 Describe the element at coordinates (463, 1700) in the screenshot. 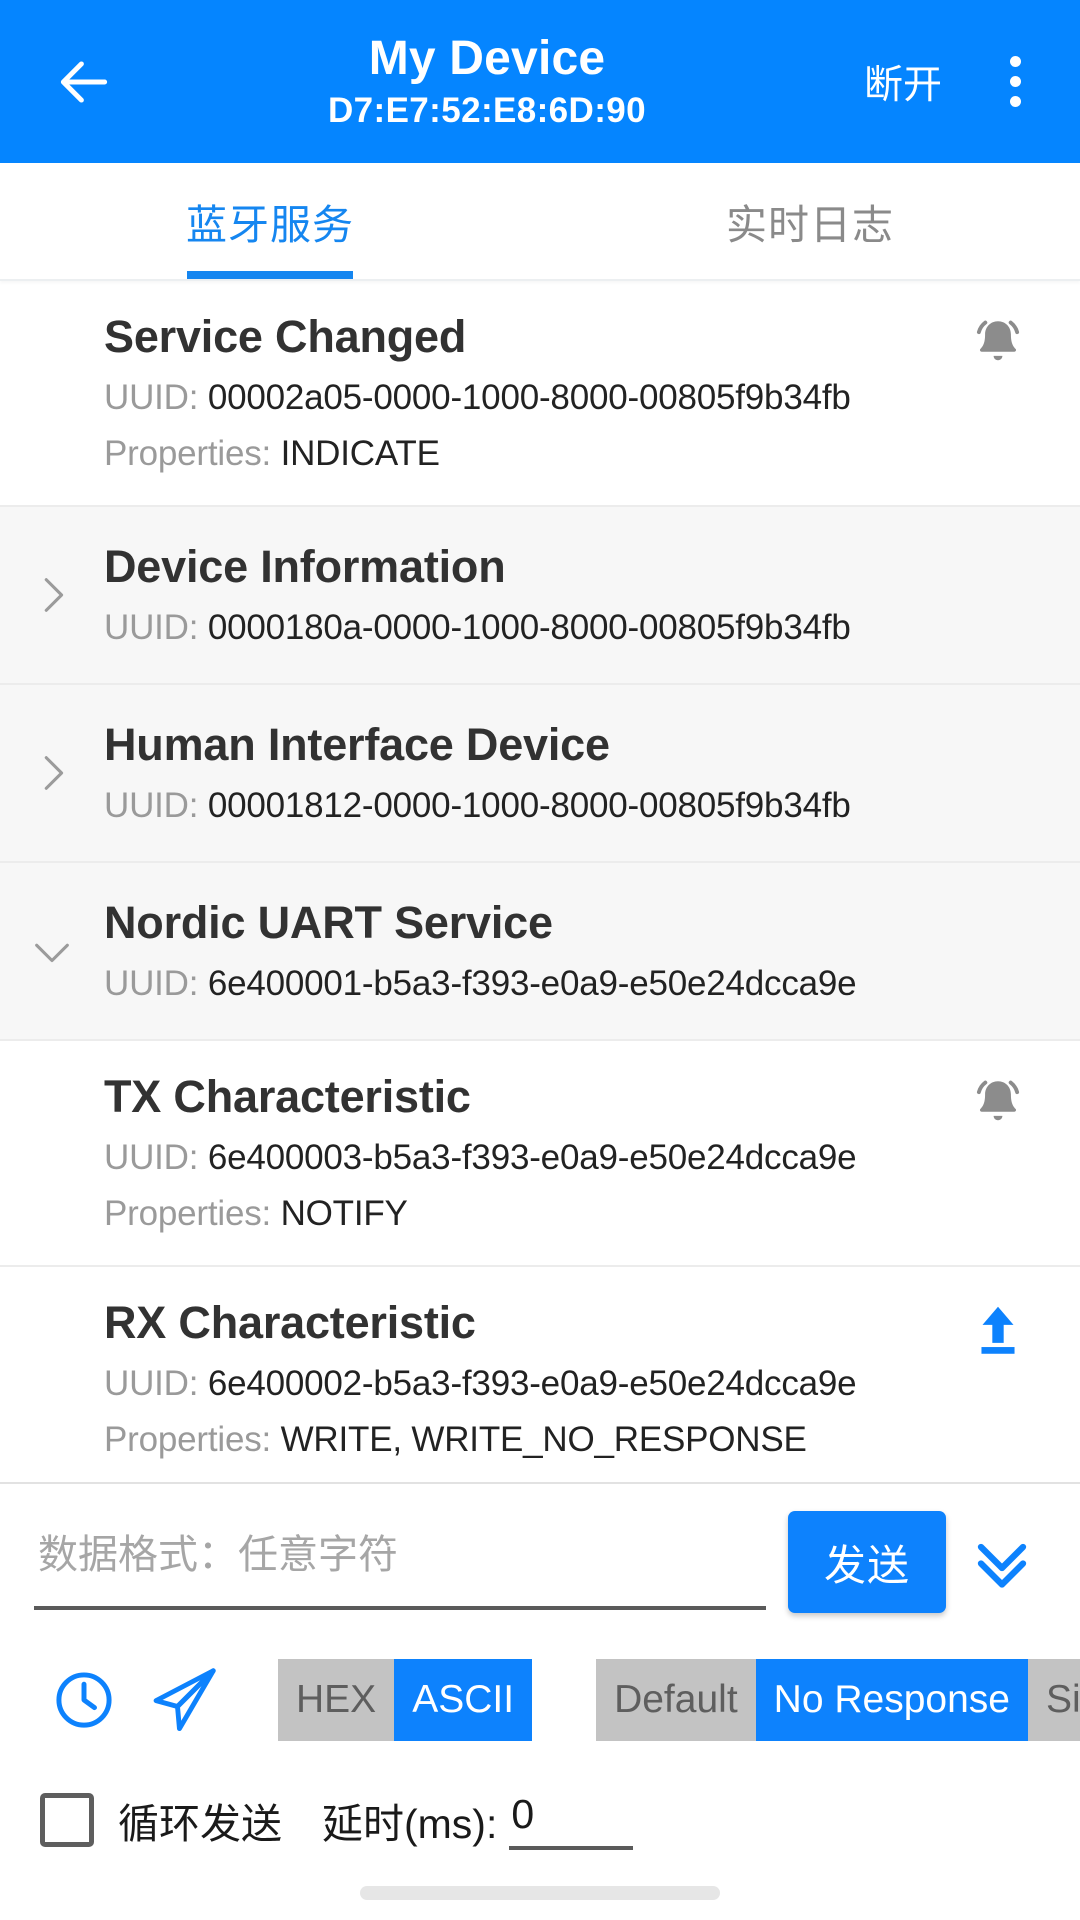

I see `format-ascii-option: ASCII` at that location.